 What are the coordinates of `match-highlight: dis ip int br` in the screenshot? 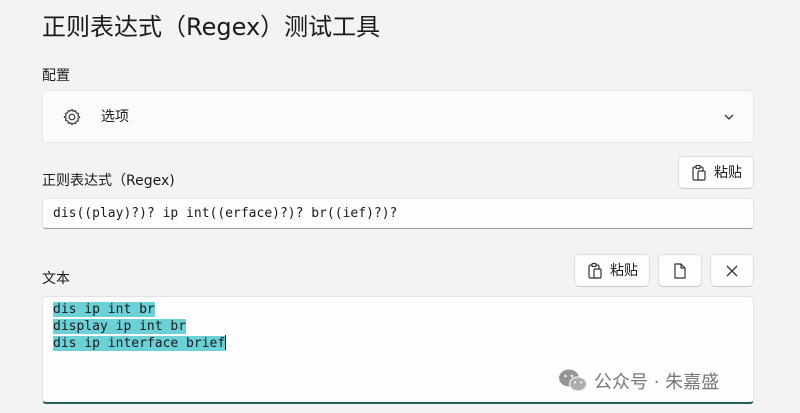 It's located at (104, 309).